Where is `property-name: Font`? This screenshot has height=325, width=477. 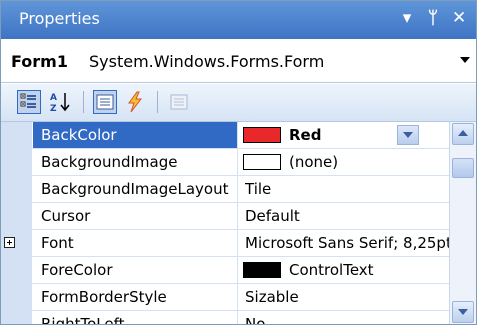
property-name: Font is located at coordinates (57, 243).